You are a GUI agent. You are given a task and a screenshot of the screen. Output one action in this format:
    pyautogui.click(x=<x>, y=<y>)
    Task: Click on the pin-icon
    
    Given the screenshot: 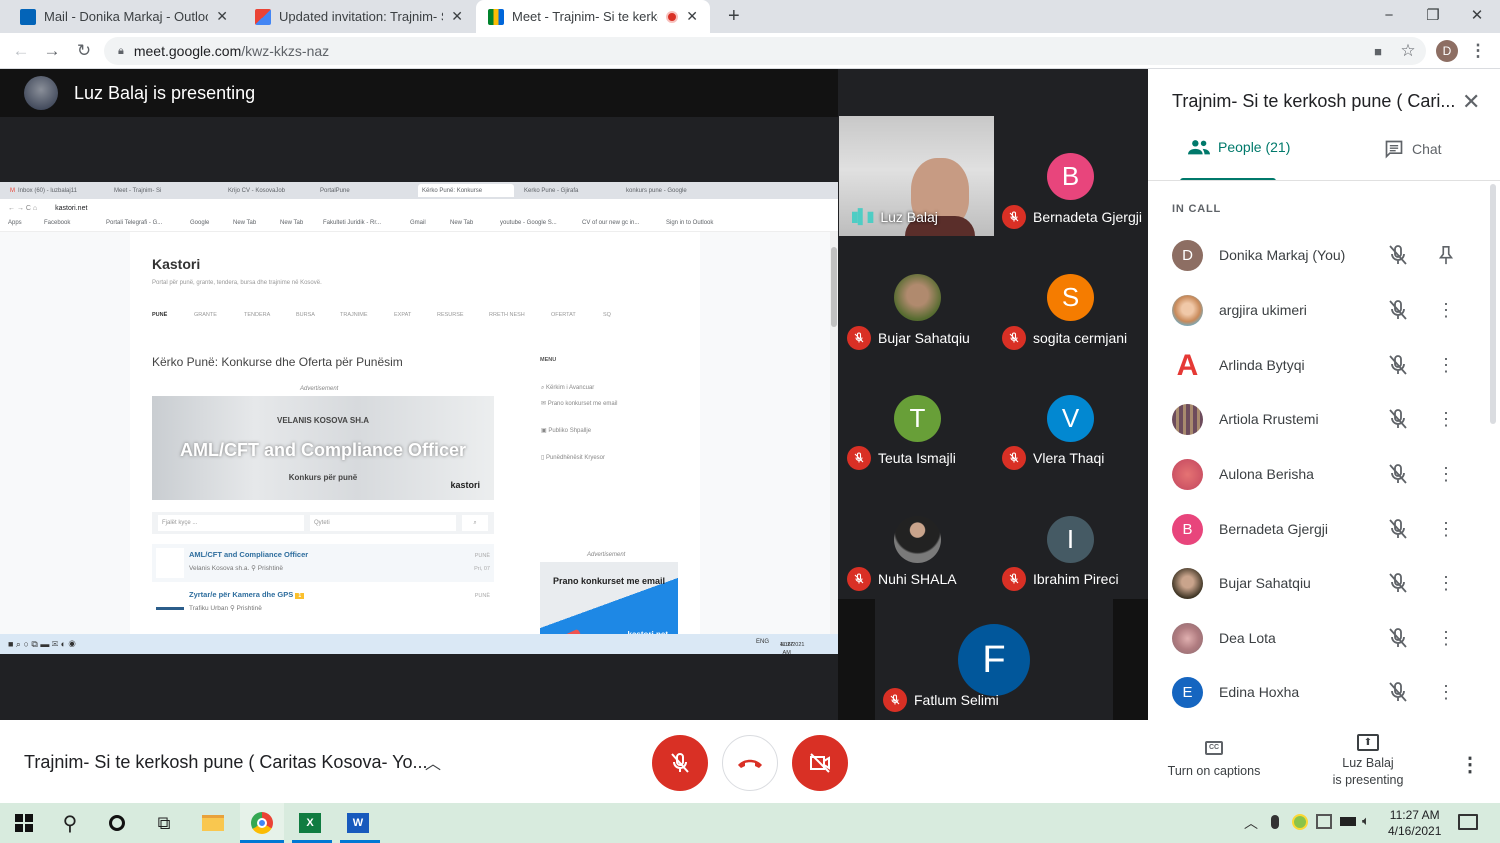 What is the action you would take?
    pyautogui.click(x=1446, y=255)
    